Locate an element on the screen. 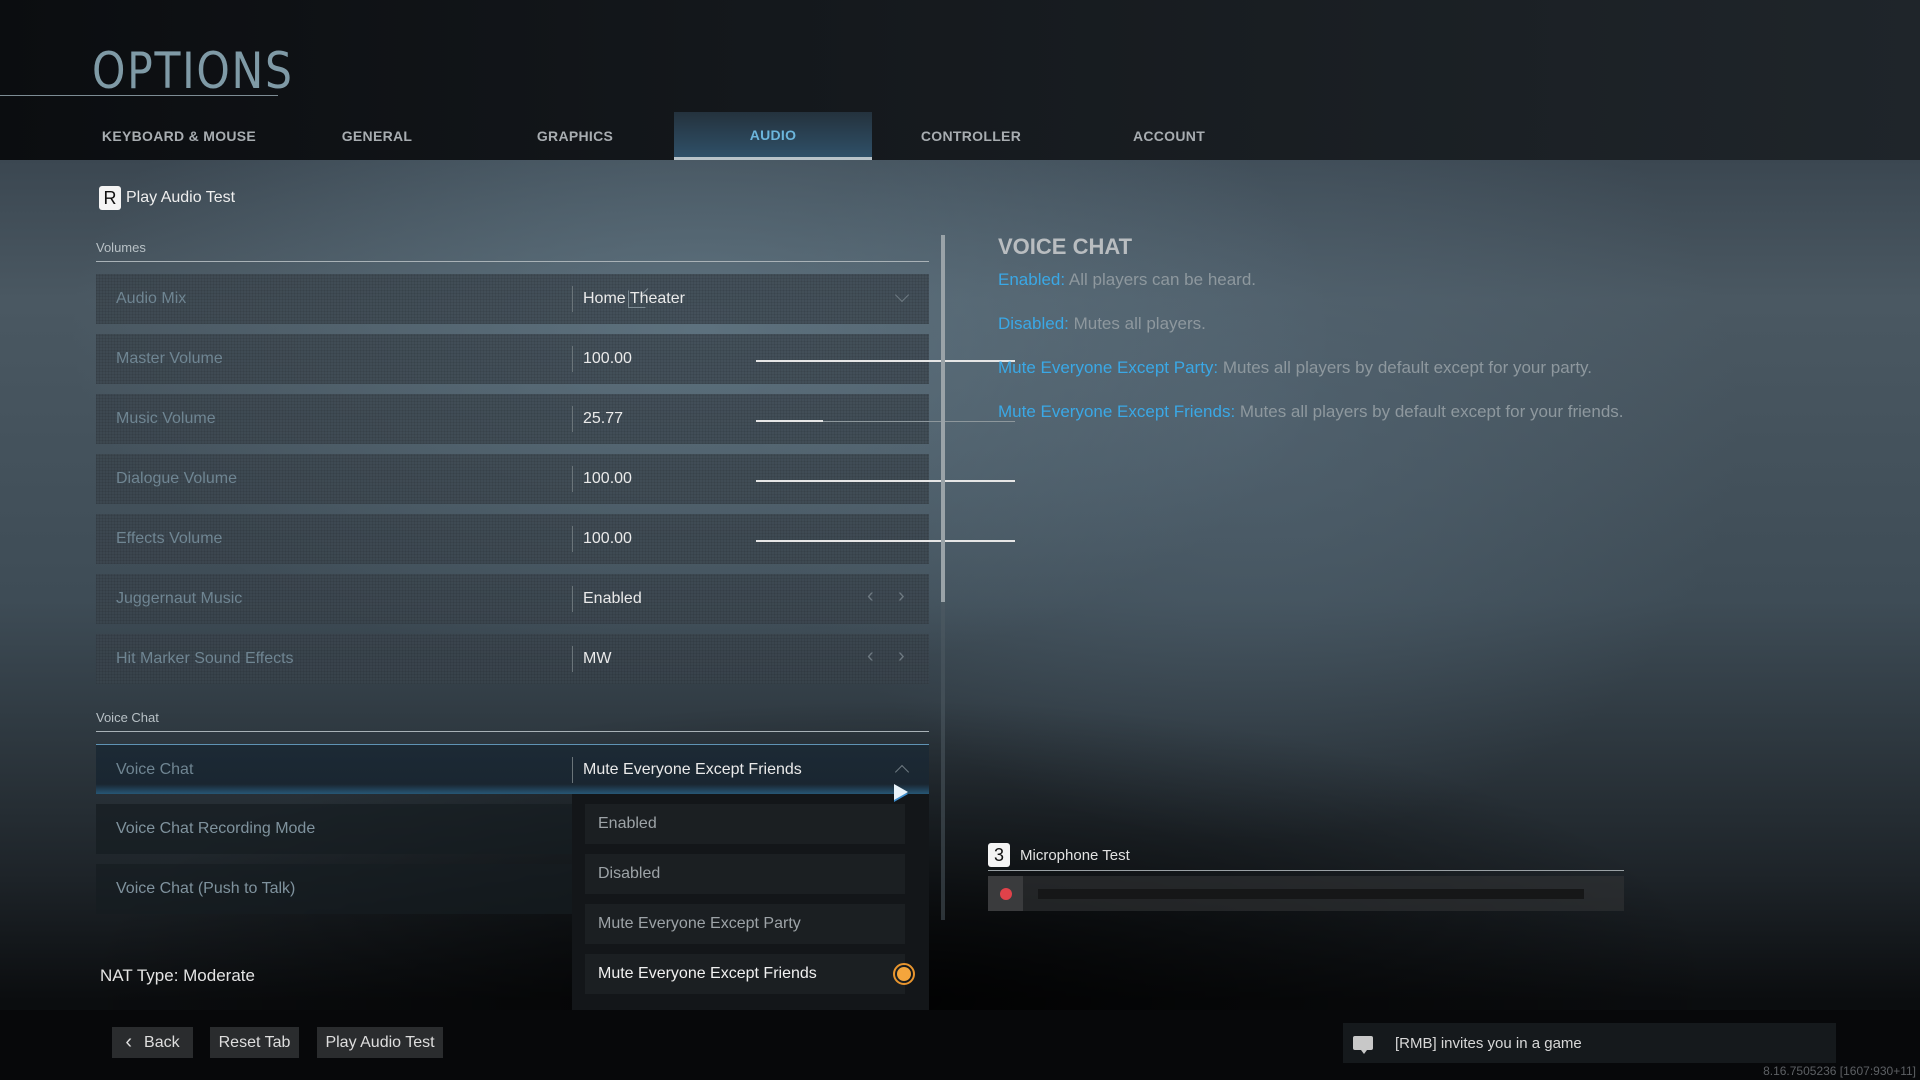 Image resolution: width=1920 pixels, height=1080 pixels. microphone-test-header: 3 Microphone Test is located at coordinates (1059, 855).